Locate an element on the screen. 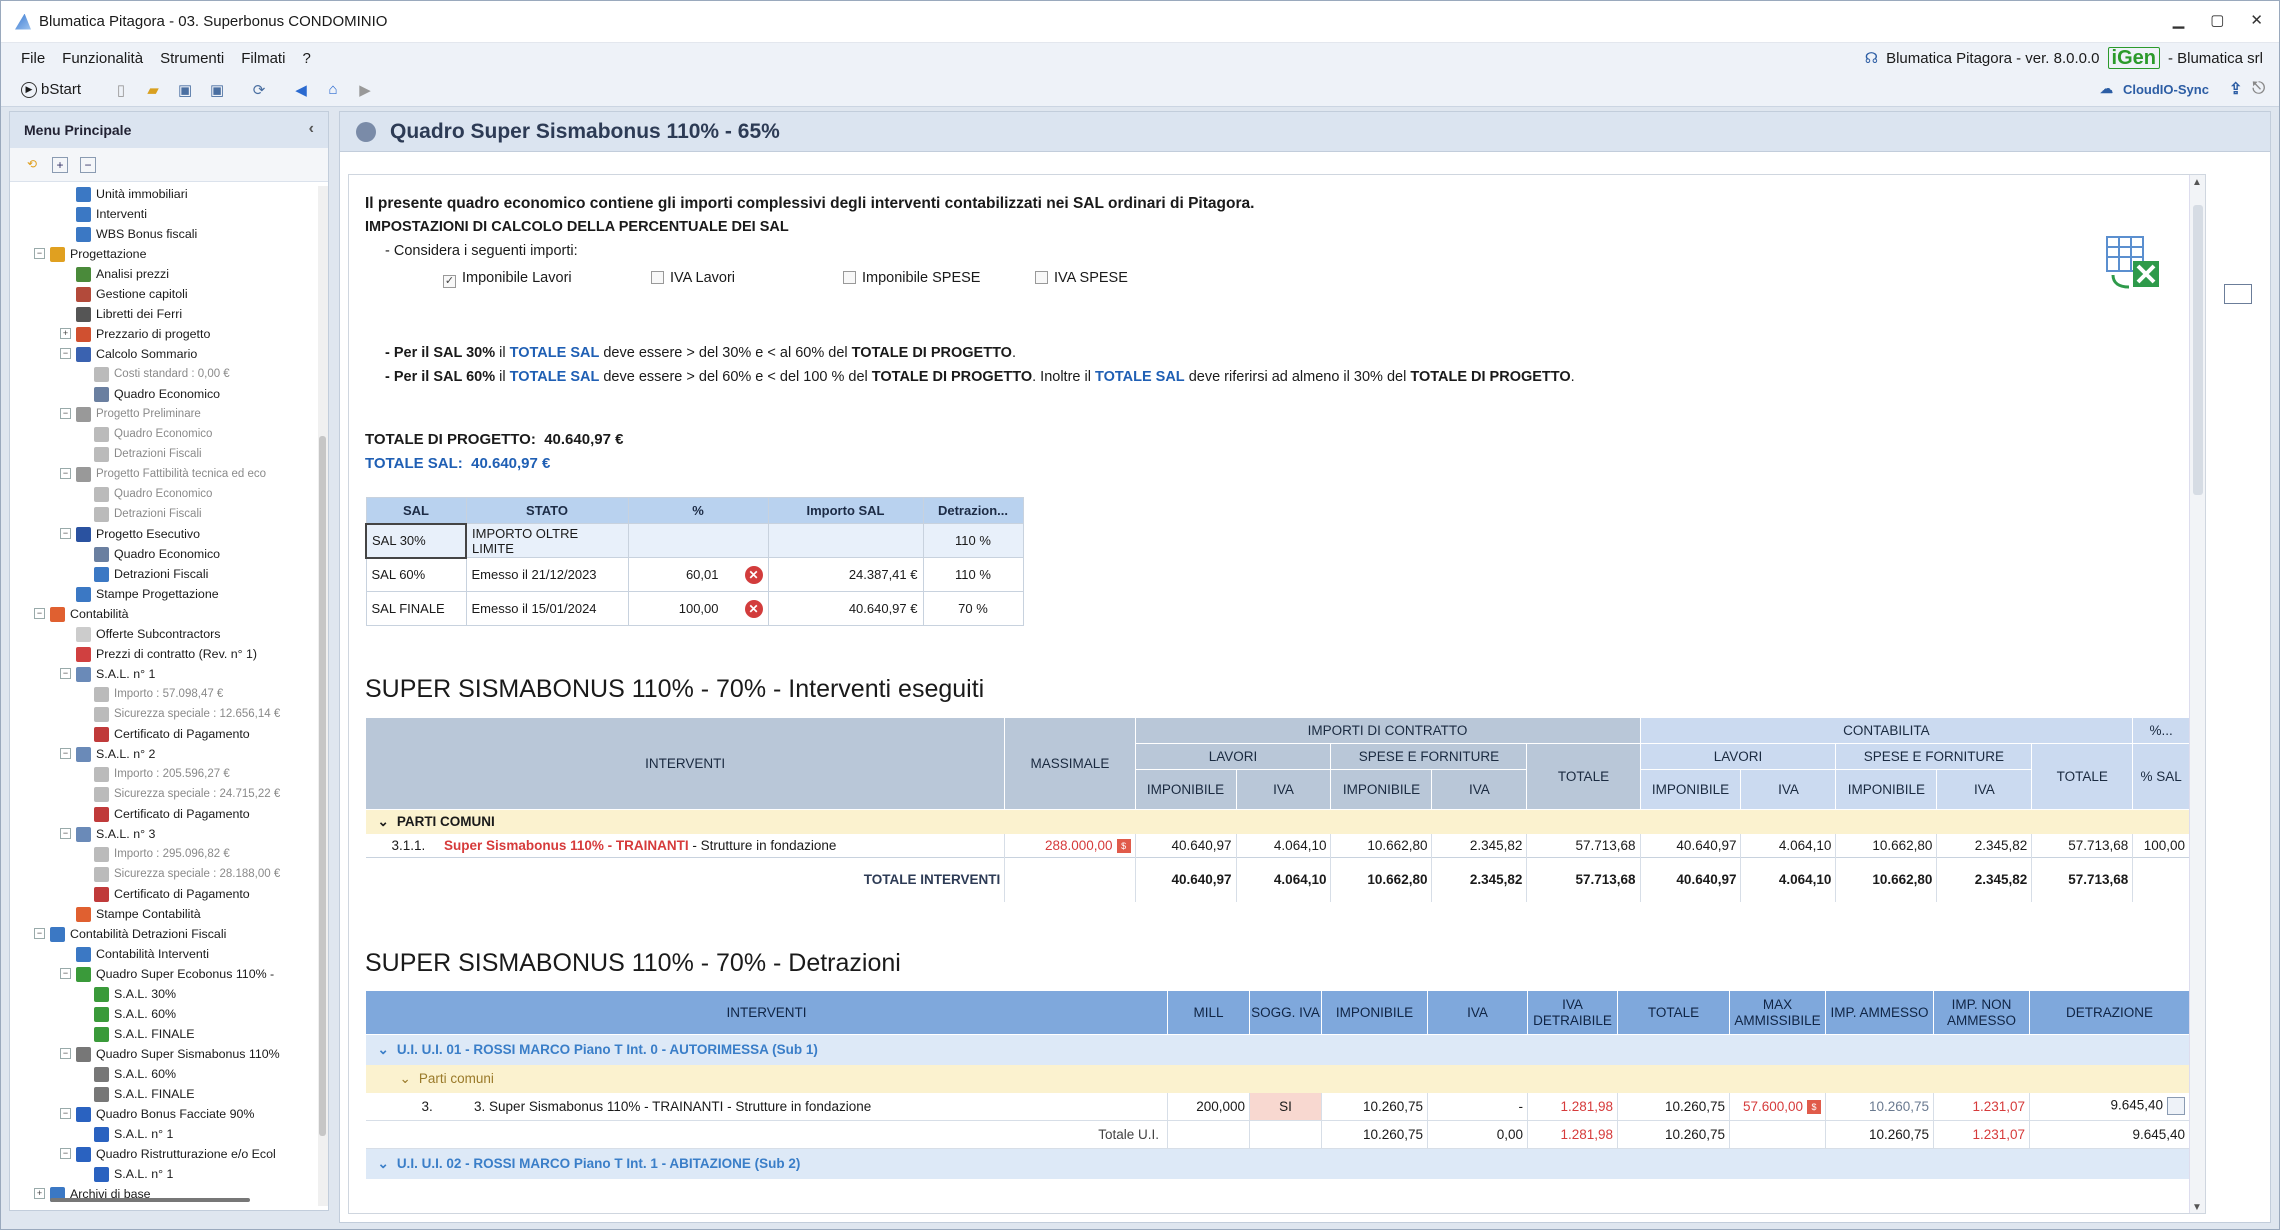 This screenshot has height=1230, width=2280. col-sogg-iva: SOGG. IVA is located at coordinates (1285, 1012).